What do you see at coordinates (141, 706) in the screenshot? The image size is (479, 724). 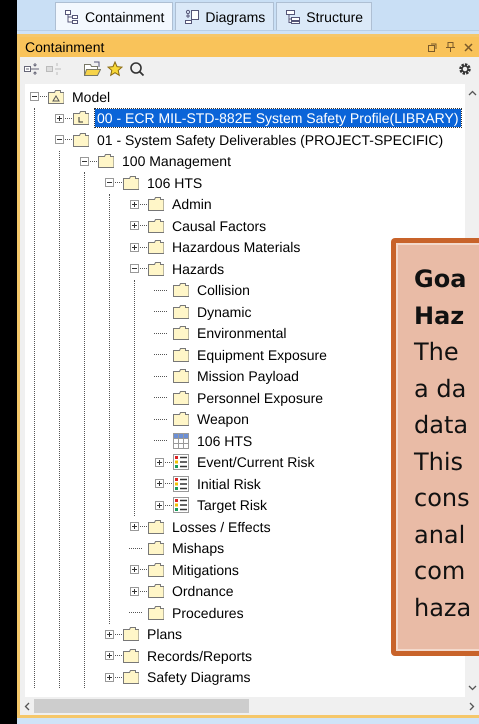 I see `scrollbar-thumb` at bounding box center [141, 706].